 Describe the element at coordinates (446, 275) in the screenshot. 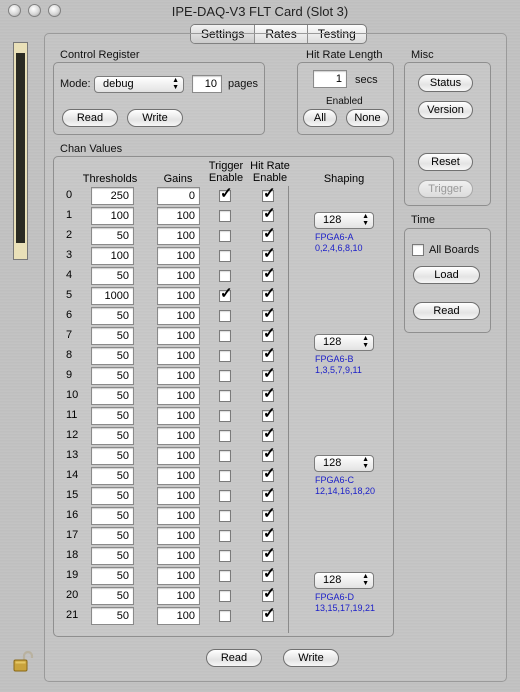

I see `time-load-button: Load` at that location.